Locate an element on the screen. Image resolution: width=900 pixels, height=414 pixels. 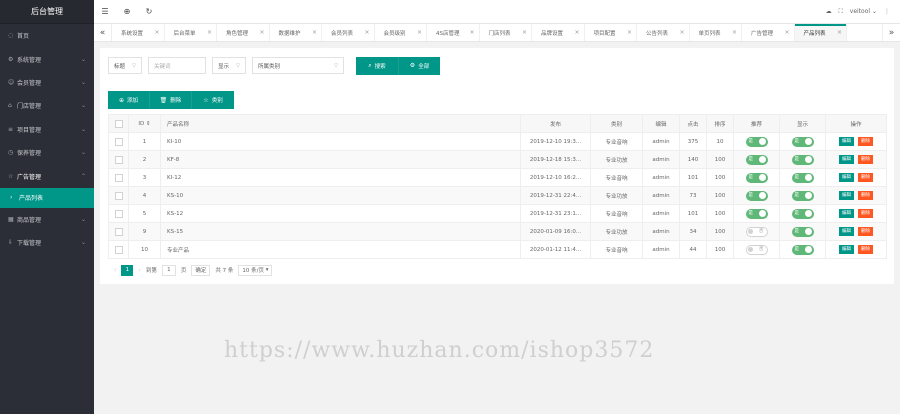
tab: 门店列表 × is located at coordinates (506, 32).